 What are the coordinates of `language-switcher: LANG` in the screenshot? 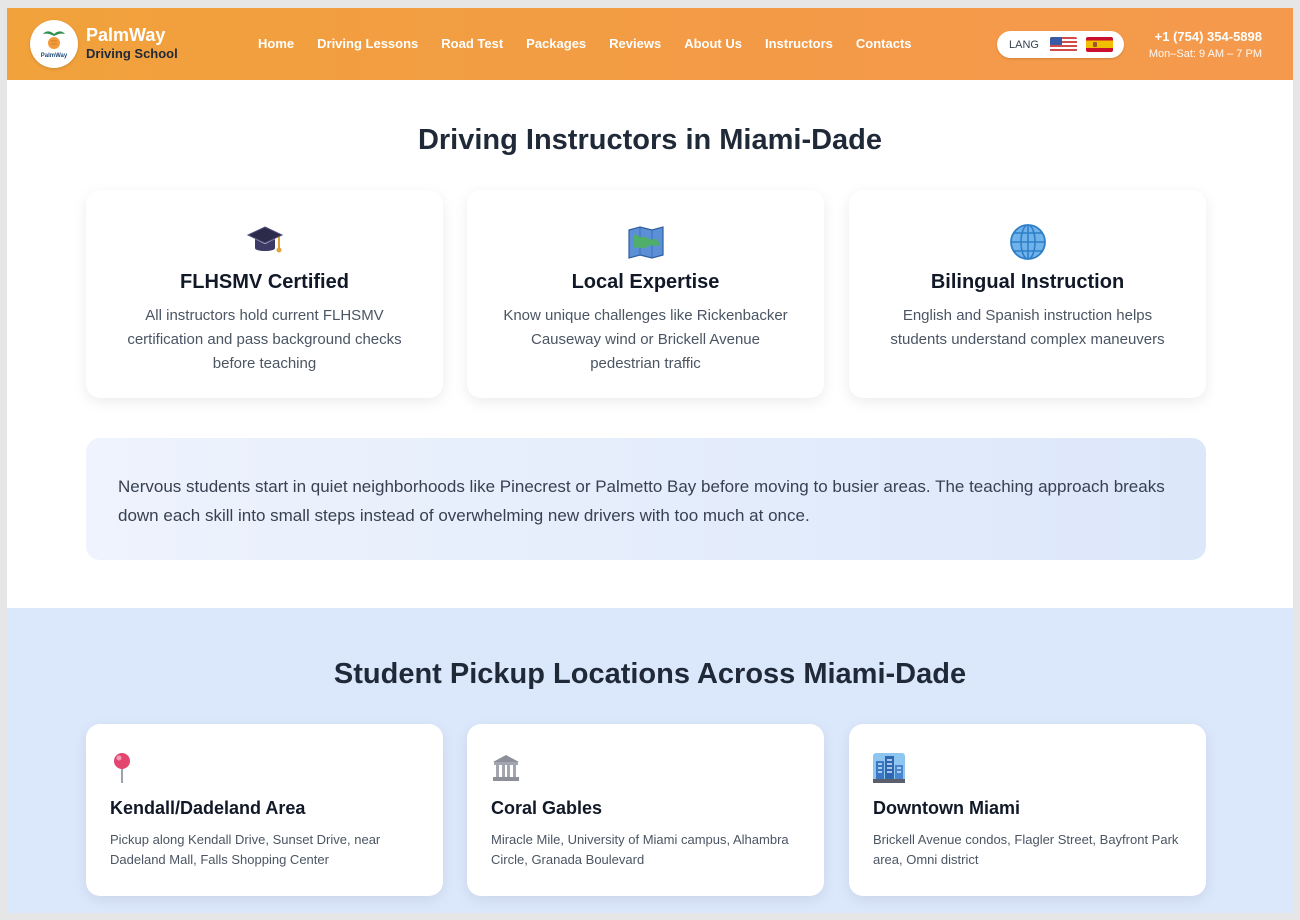 It's located at (1060, 44).